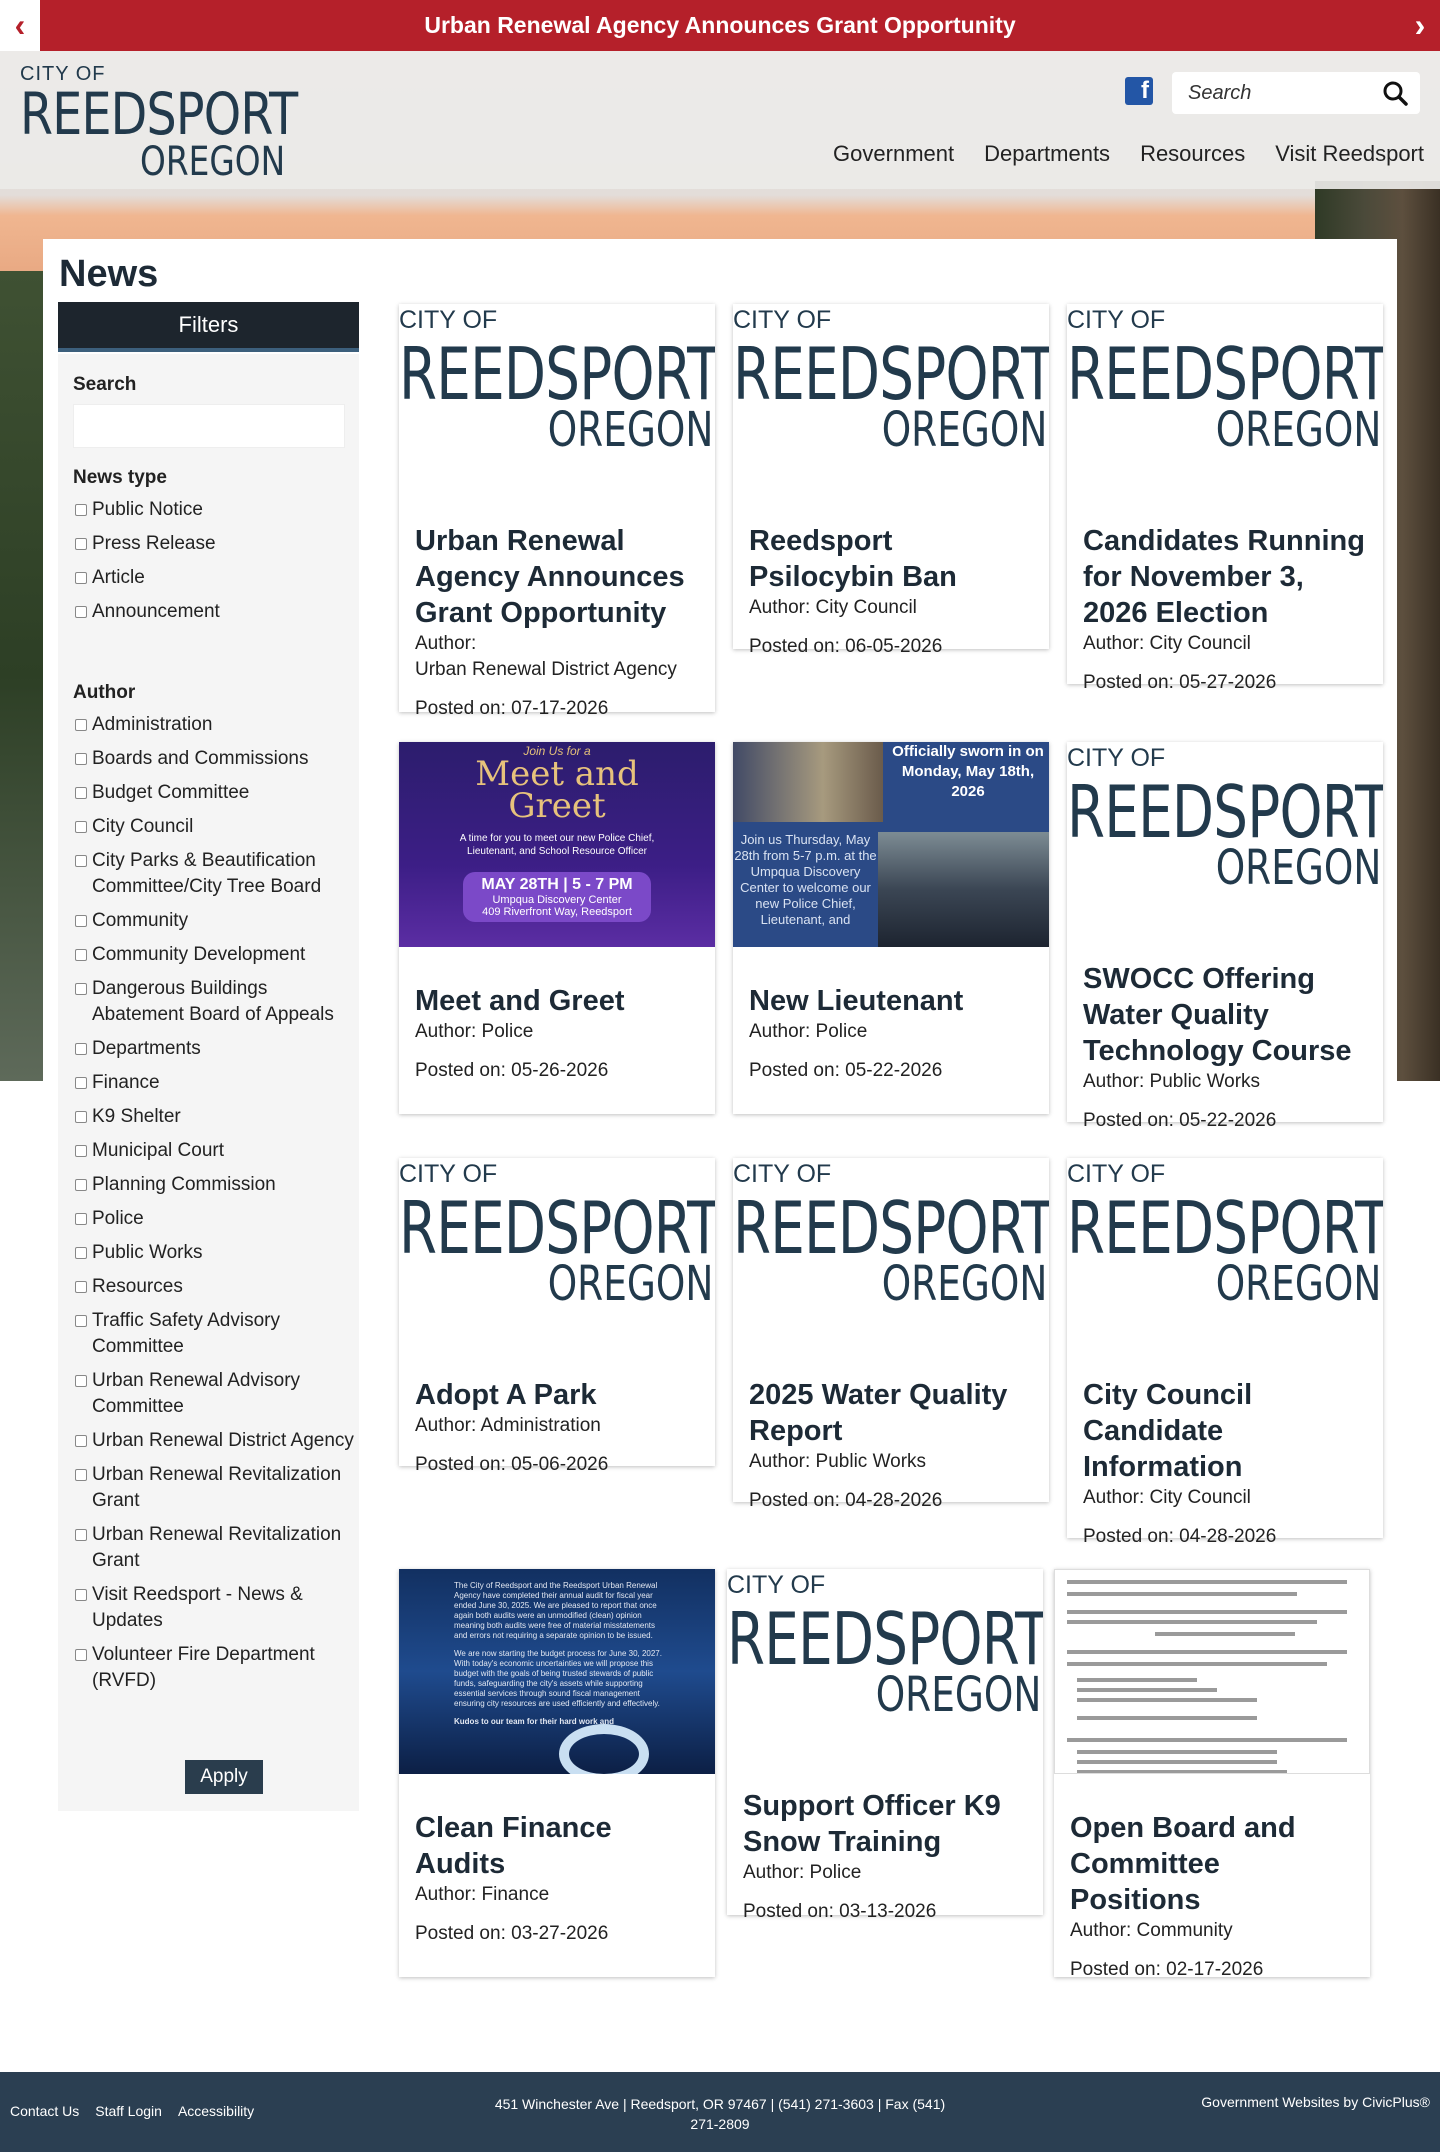 The image size is (1440, 2152). What do you see at coordinates (215, 725) in the screenshot?
I see `author-option: Administration` at bounding box center [215, 725].